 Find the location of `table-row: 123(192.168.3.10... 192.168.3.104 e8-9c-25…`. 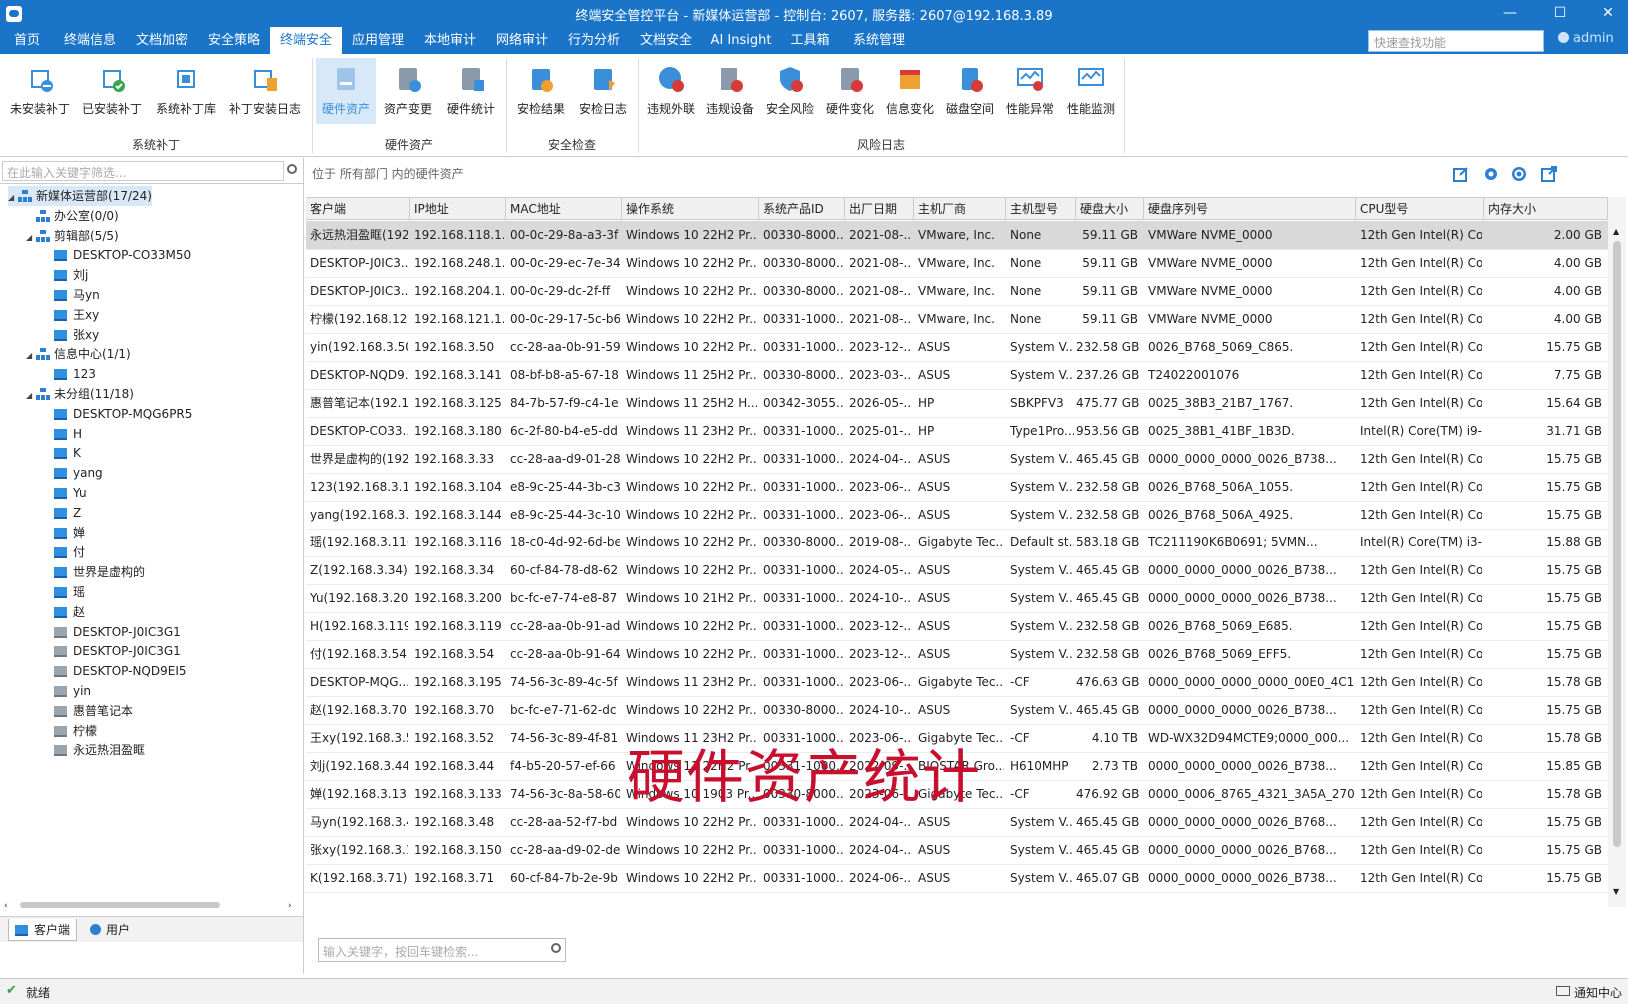

table-row: 123(192.168.3.10... 192.168.3.104 e8-9c-25… is located at coordinates (957, 487).